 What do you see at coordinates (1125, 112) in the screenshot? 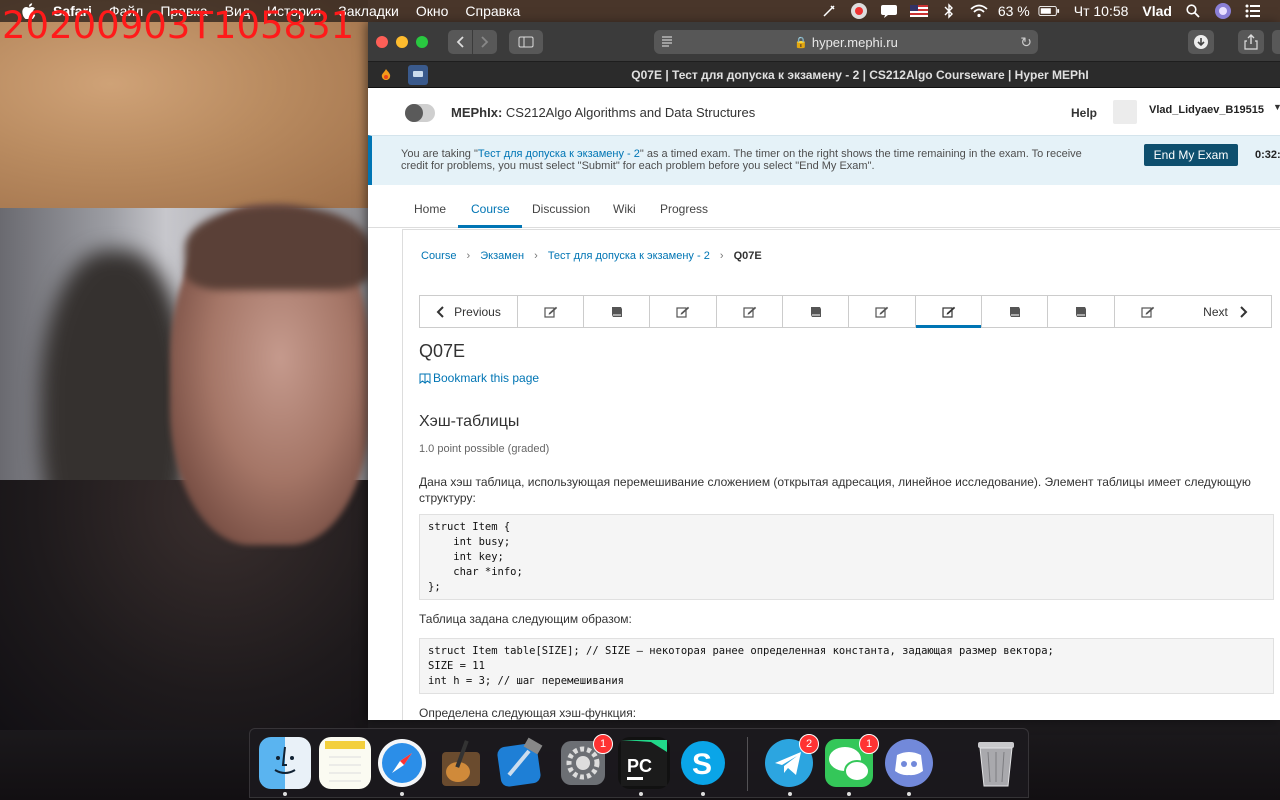
I see `avatar` at bounding box center [1125, 112].